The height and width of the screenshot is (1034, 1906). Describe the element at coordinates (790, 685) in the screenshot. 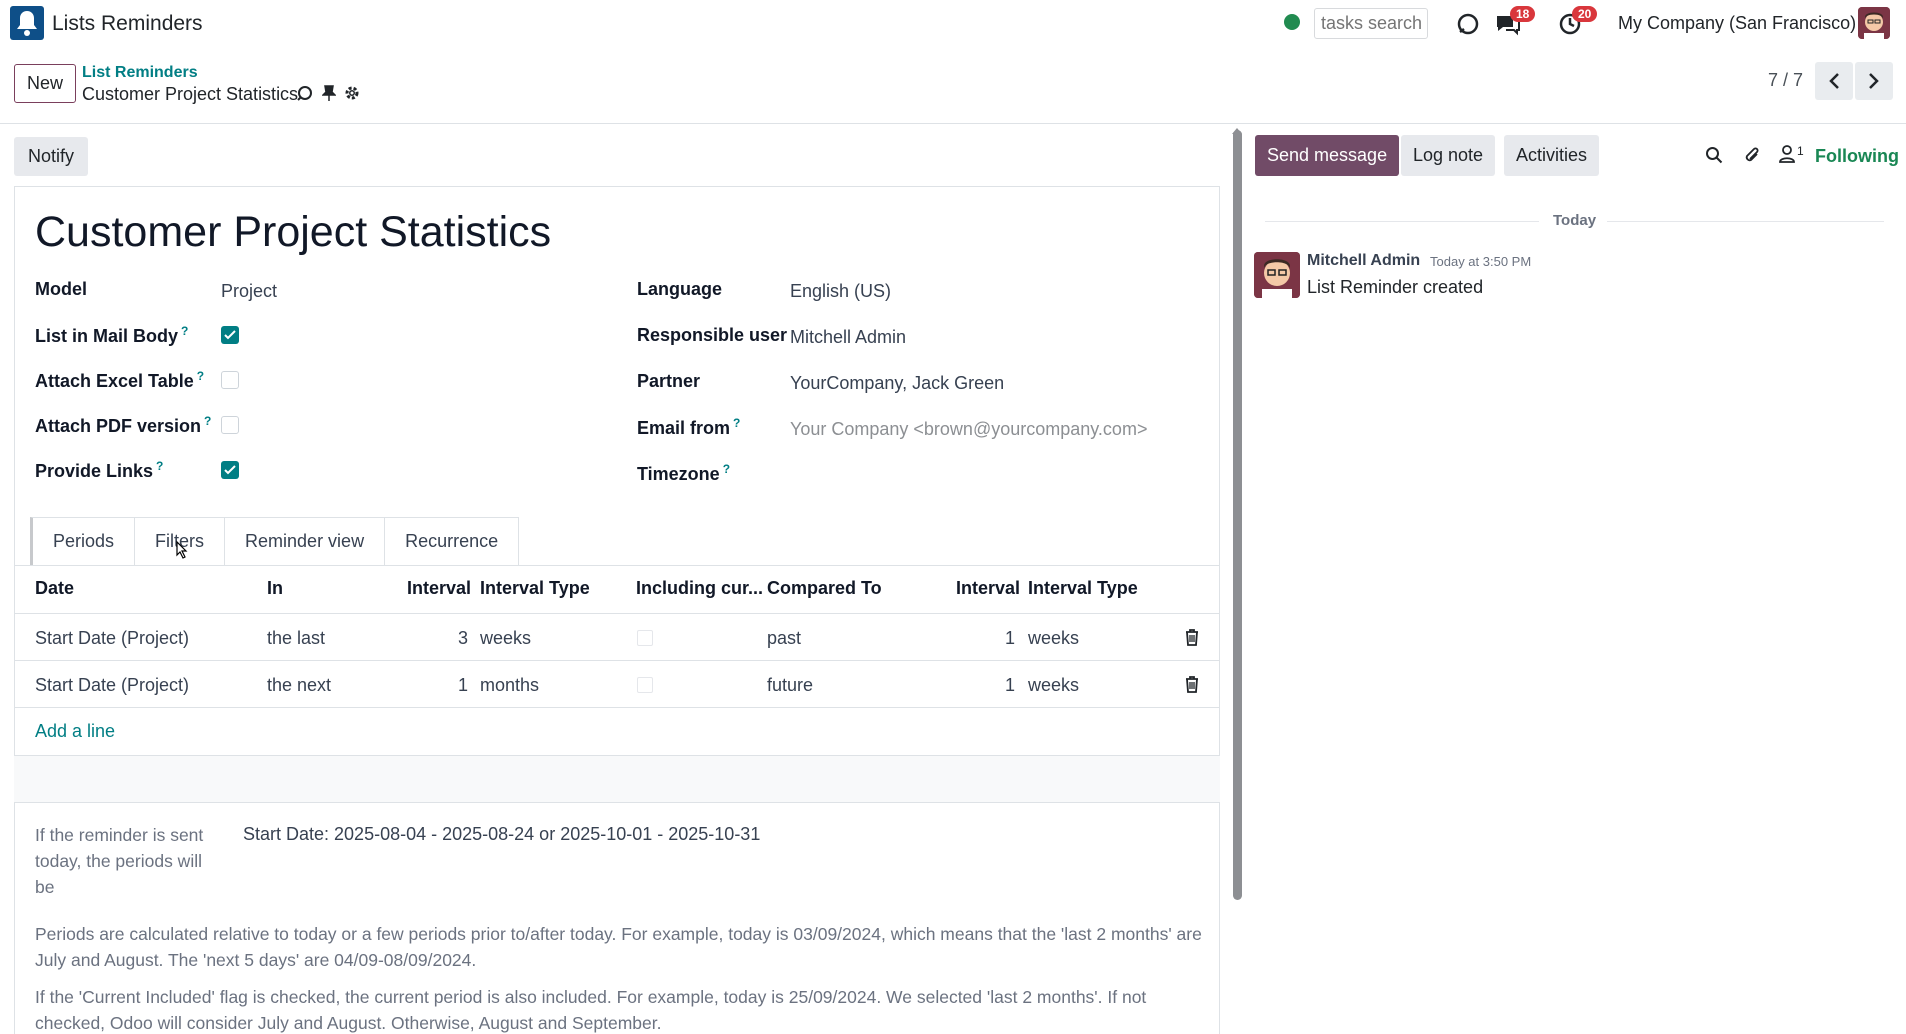

I see `cell-compared-to: future` at that location.